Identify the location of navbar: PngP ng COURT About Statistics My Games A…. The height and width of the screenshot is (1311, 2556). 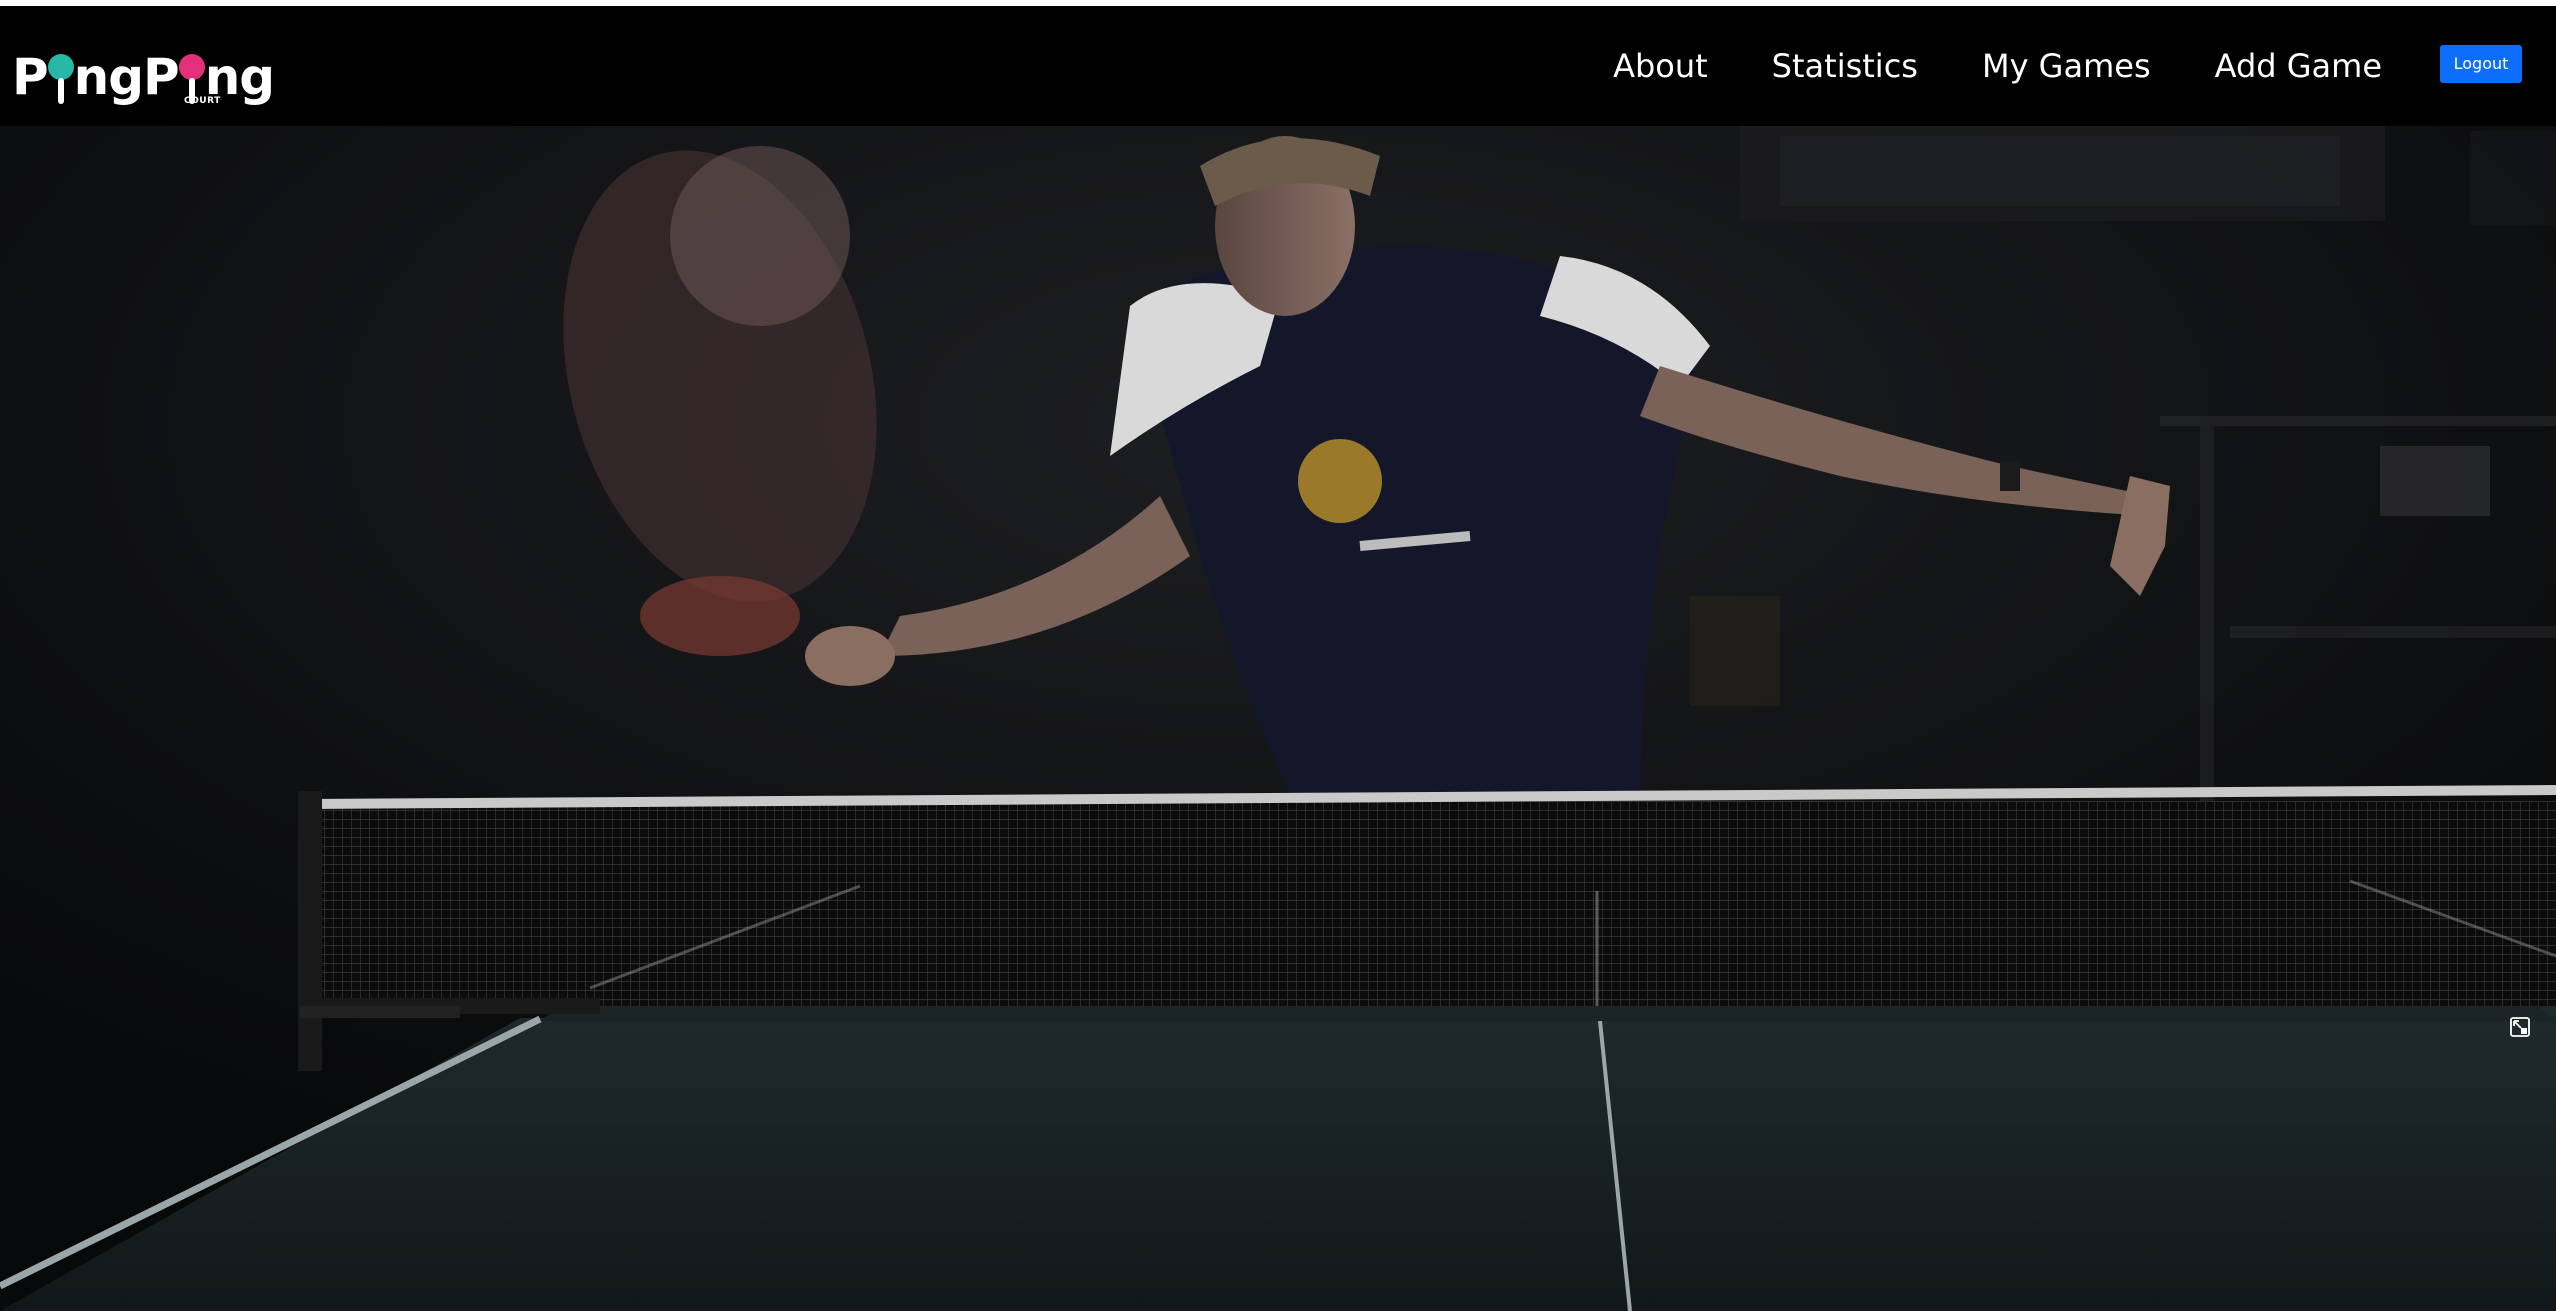
(1278, 66).